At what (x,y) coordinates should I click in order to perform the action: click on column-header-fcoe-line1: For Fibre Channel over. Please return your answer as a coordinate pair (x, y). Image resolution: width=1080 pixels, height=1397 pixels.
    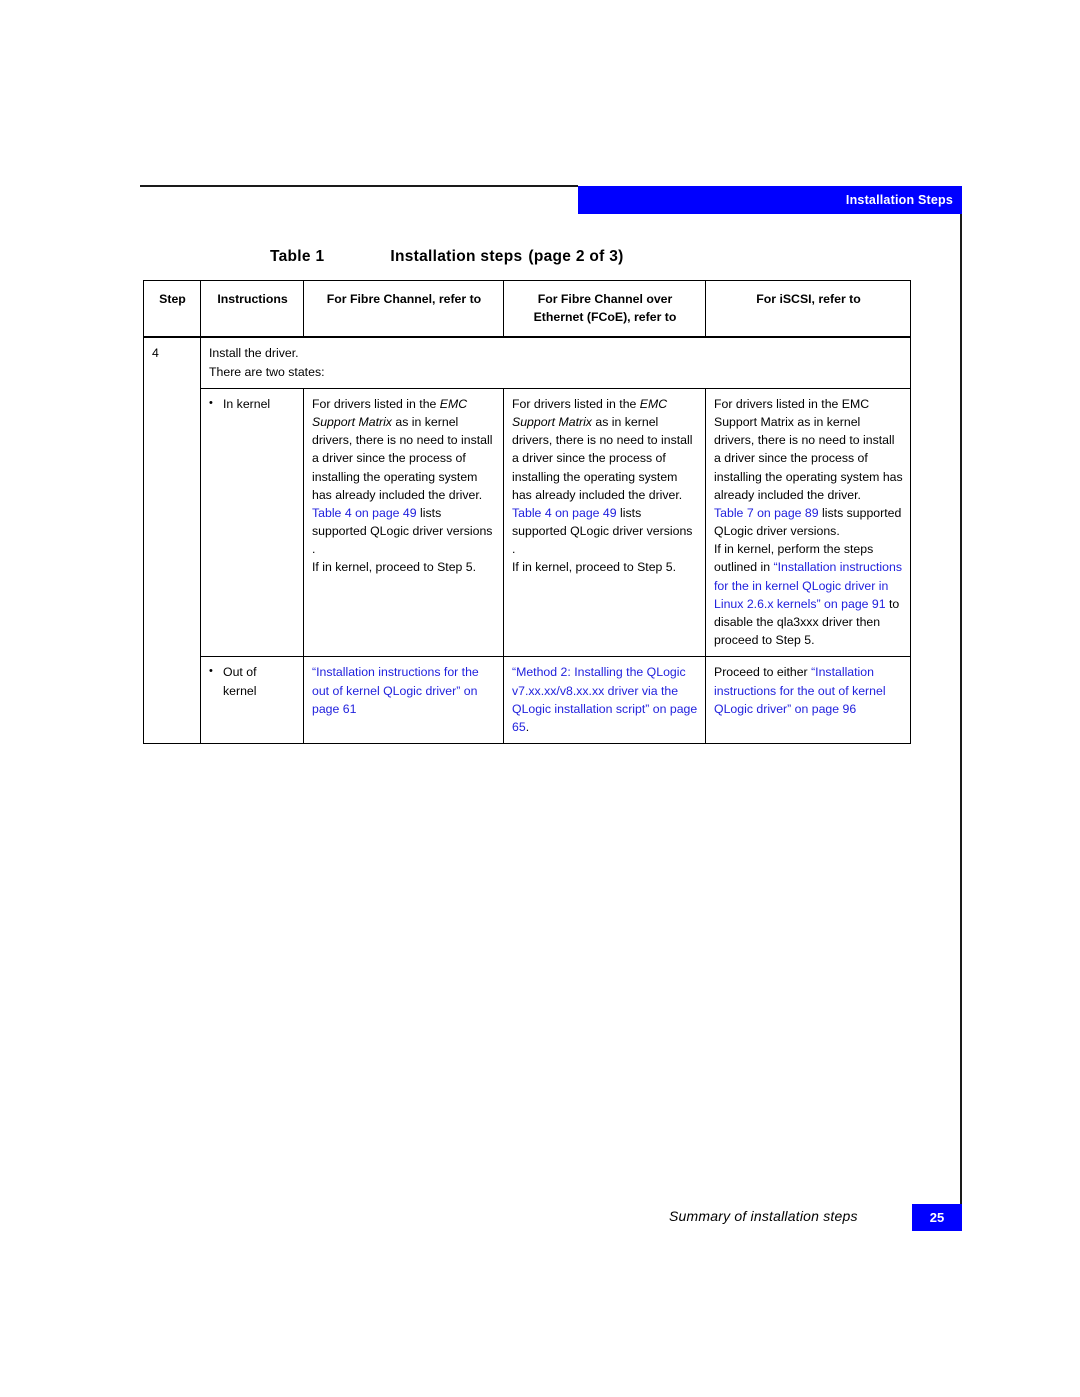
    Looking at the image, I should click on (605, 299).